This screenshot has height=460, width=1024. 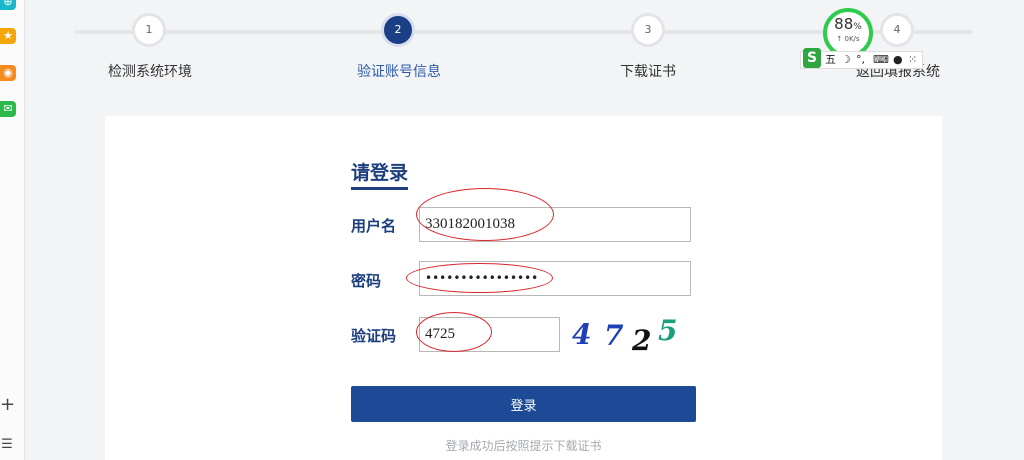 I want to click on password-field: ••••••••••••••••, so click(x=555, y=278).